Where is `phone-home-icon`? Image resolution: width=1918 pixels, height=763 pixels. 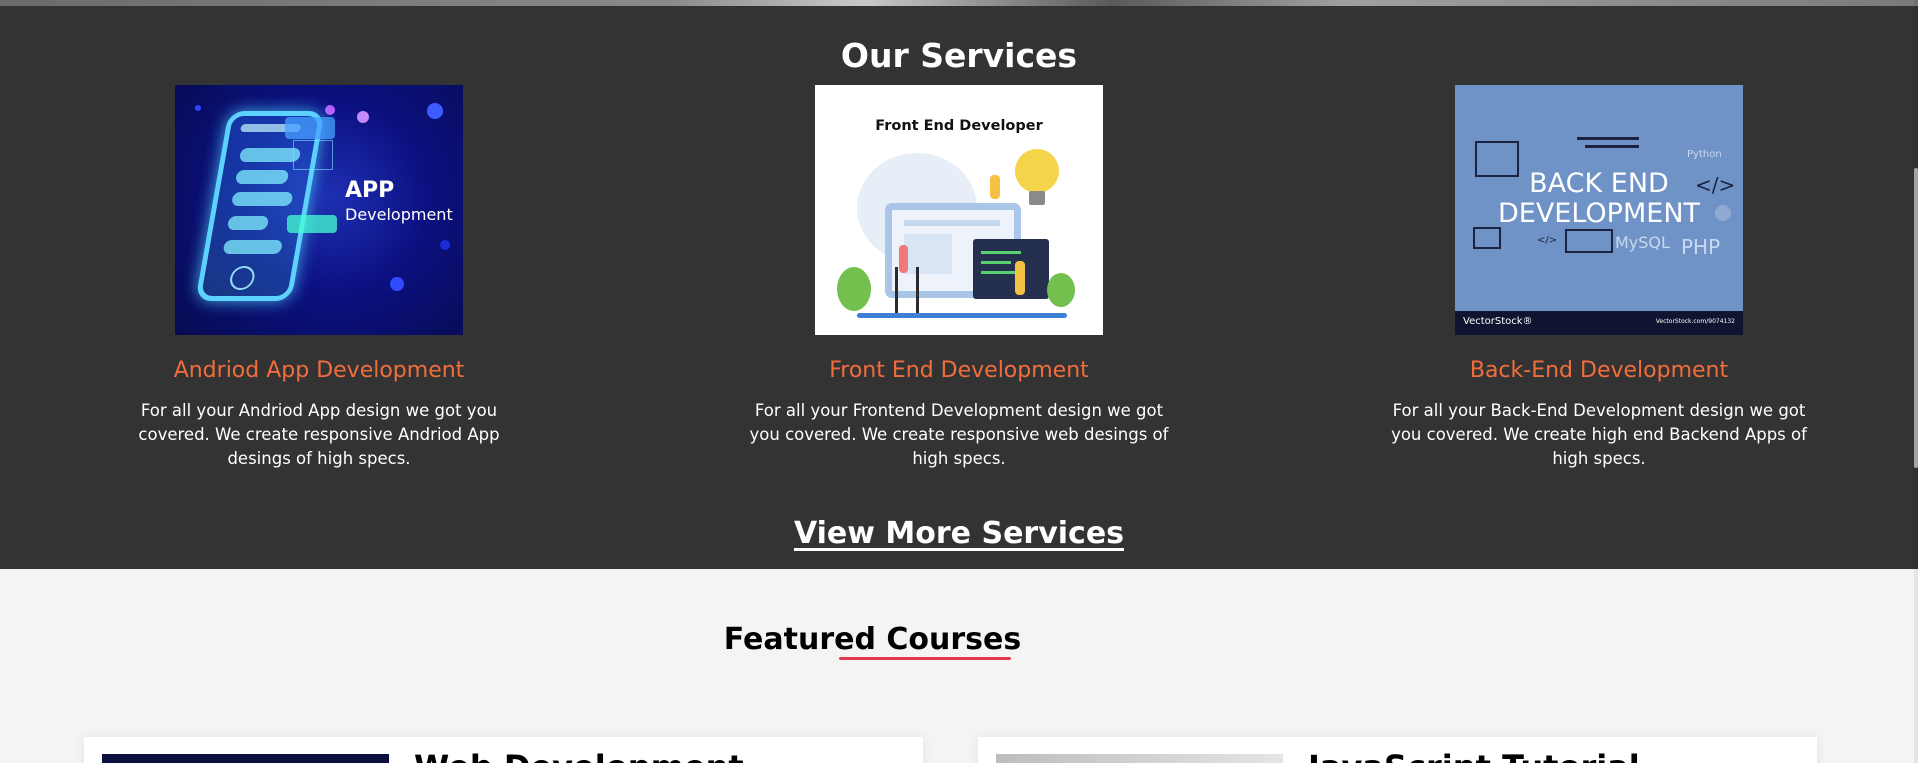 phone-home-icon is located at coordinates (242, 278).